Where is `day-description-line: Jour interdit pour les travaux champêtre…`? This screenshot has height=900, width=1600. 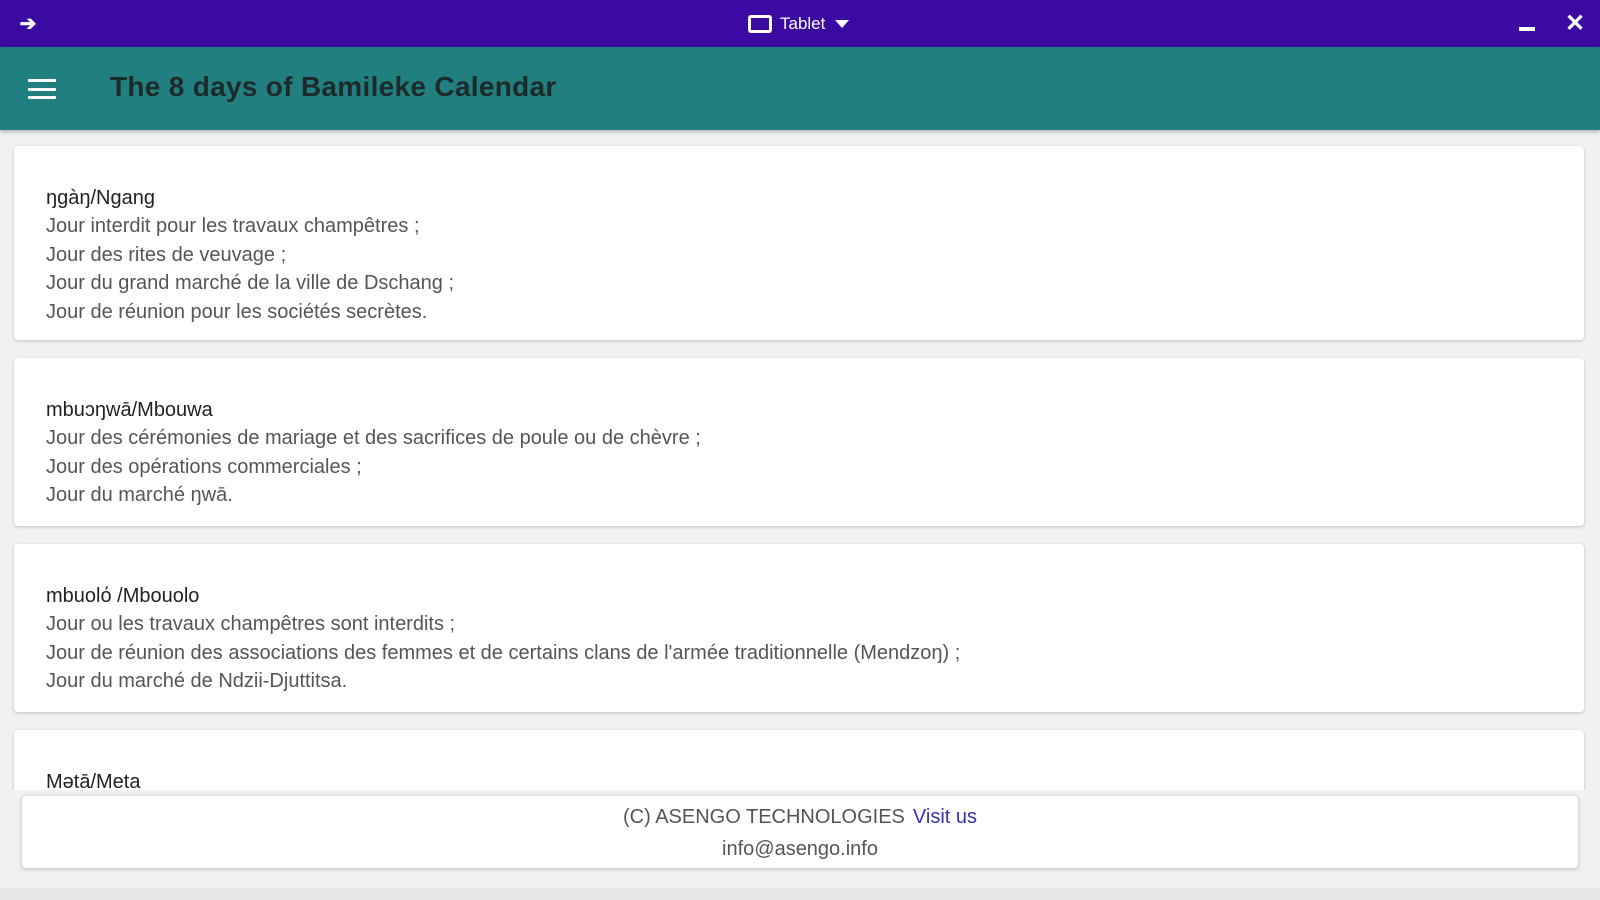
day-description-line: Jour interdit pour les travaux champêtre… is located at coordinates (233, 226).